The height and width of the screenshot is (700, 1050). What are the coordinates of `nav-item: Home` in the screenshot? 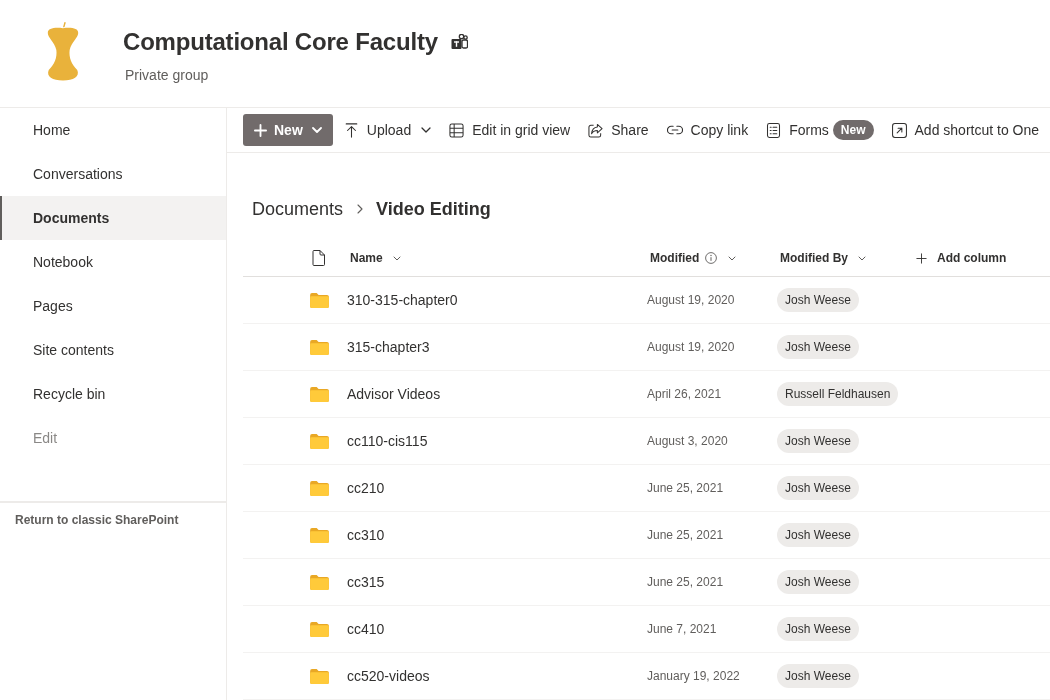 It's located at (113, 130).